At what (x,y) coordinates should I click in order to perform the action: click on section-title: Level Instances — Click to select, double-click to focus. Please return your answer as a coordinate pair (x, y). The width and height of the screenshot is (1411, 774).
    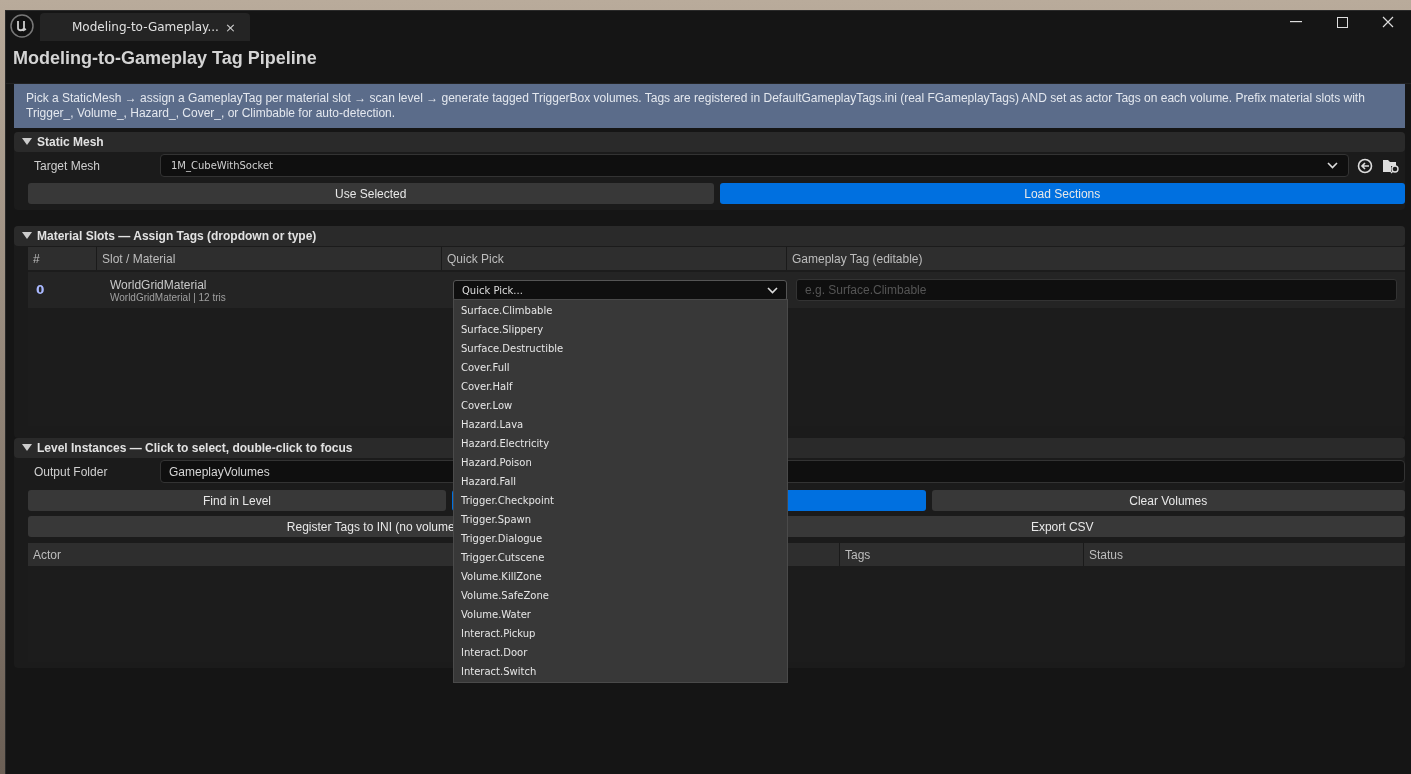
    Looking at the image, I should click on (195, 448).